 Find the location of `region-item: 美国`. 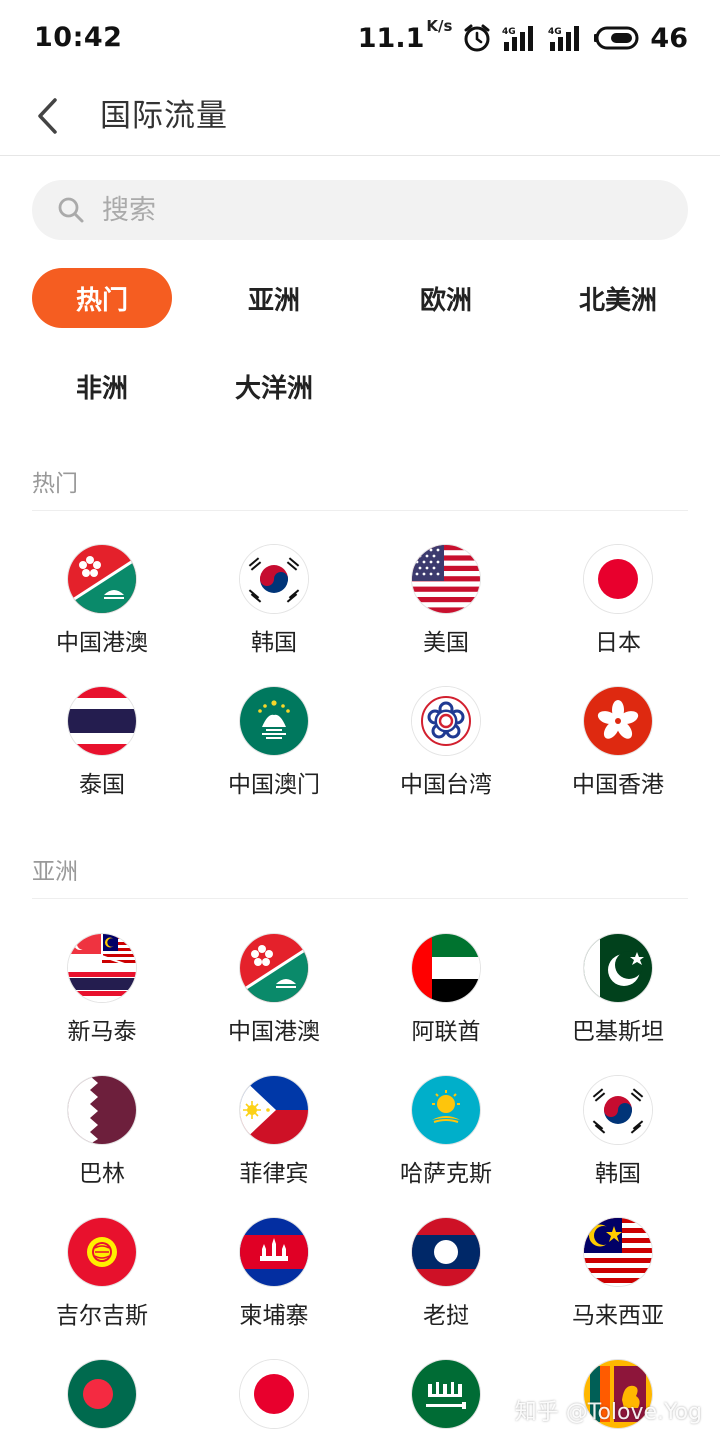

region-item: 美国 is located at coordinates (446, 616).